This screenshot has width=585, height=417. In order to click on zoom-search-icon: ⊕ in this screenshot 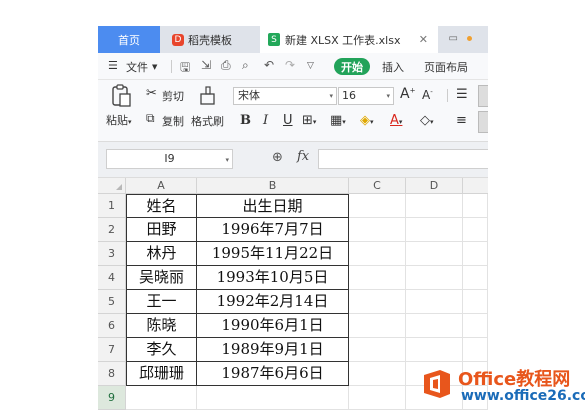, I will do `click(277, 157)`.